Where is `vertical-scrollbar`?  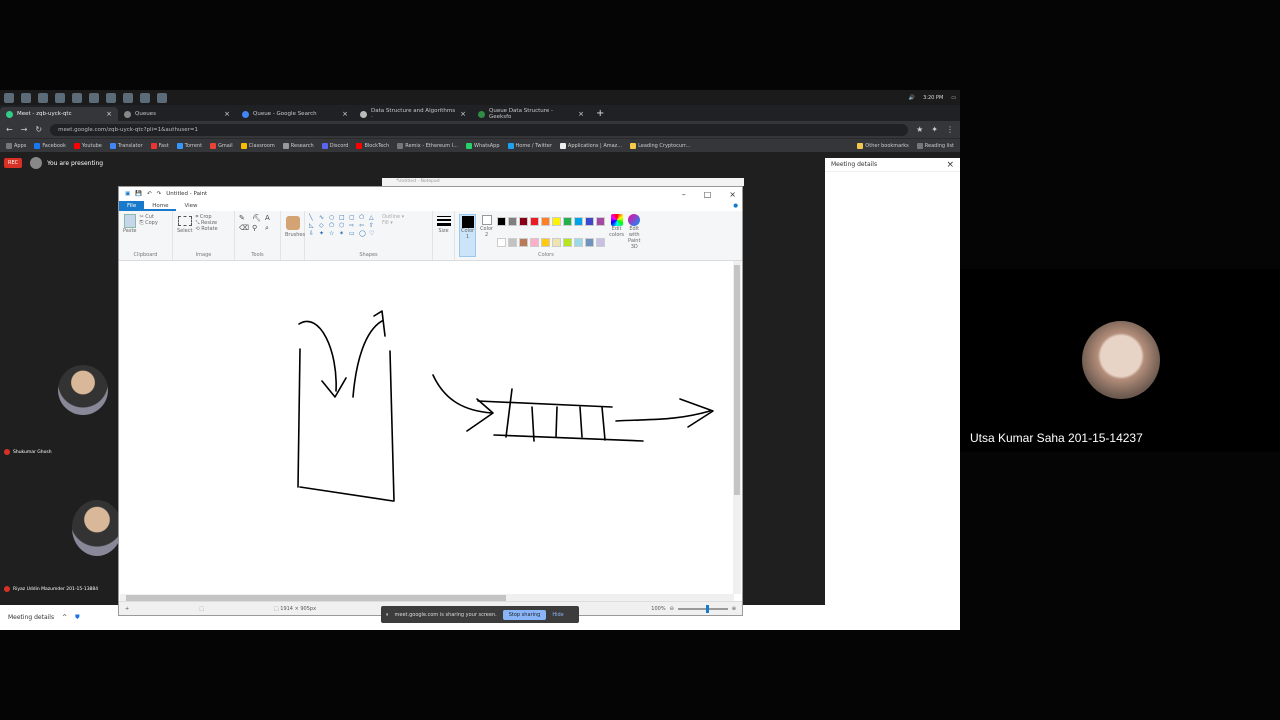
vertical-scrollbar is located at coordinates (737, 427).